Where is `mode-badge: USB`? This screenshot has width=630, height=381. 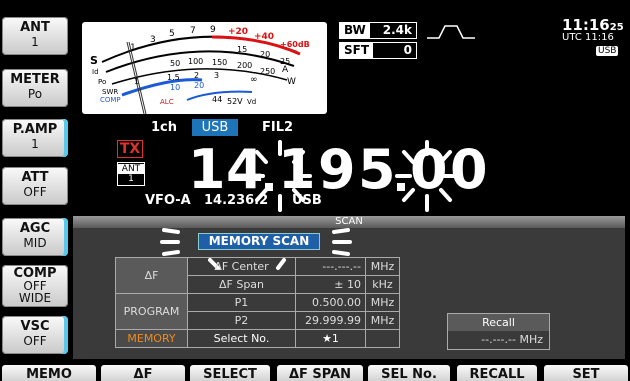
mode-badge: USB is located at coordinates (215, 127).